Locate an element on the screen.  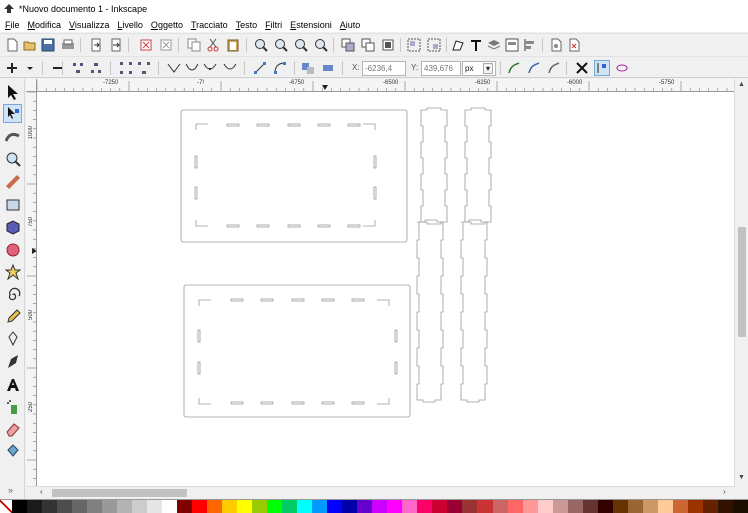
menu-visualizza: Visualizza is located at coordinates (89, 25).